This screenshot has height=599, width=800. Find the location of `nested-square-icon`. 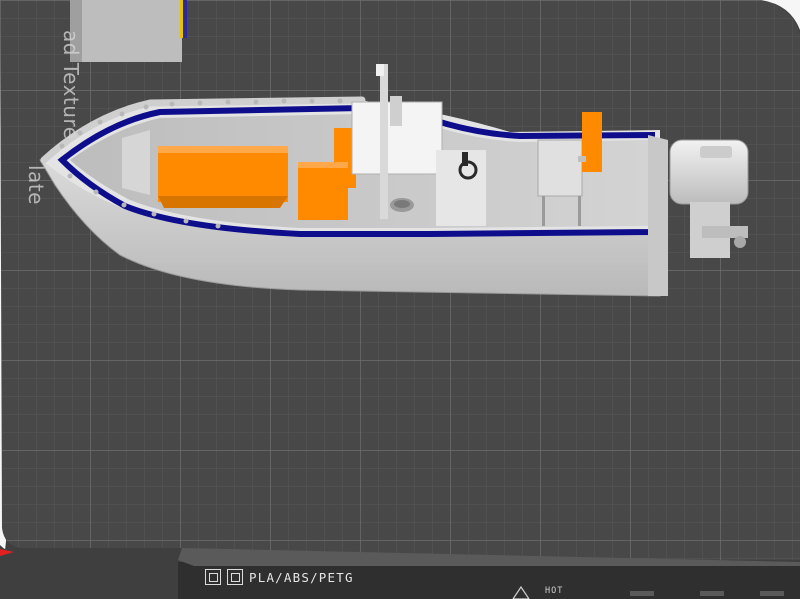

nested-square-icon is located at coordinates (235, 577).